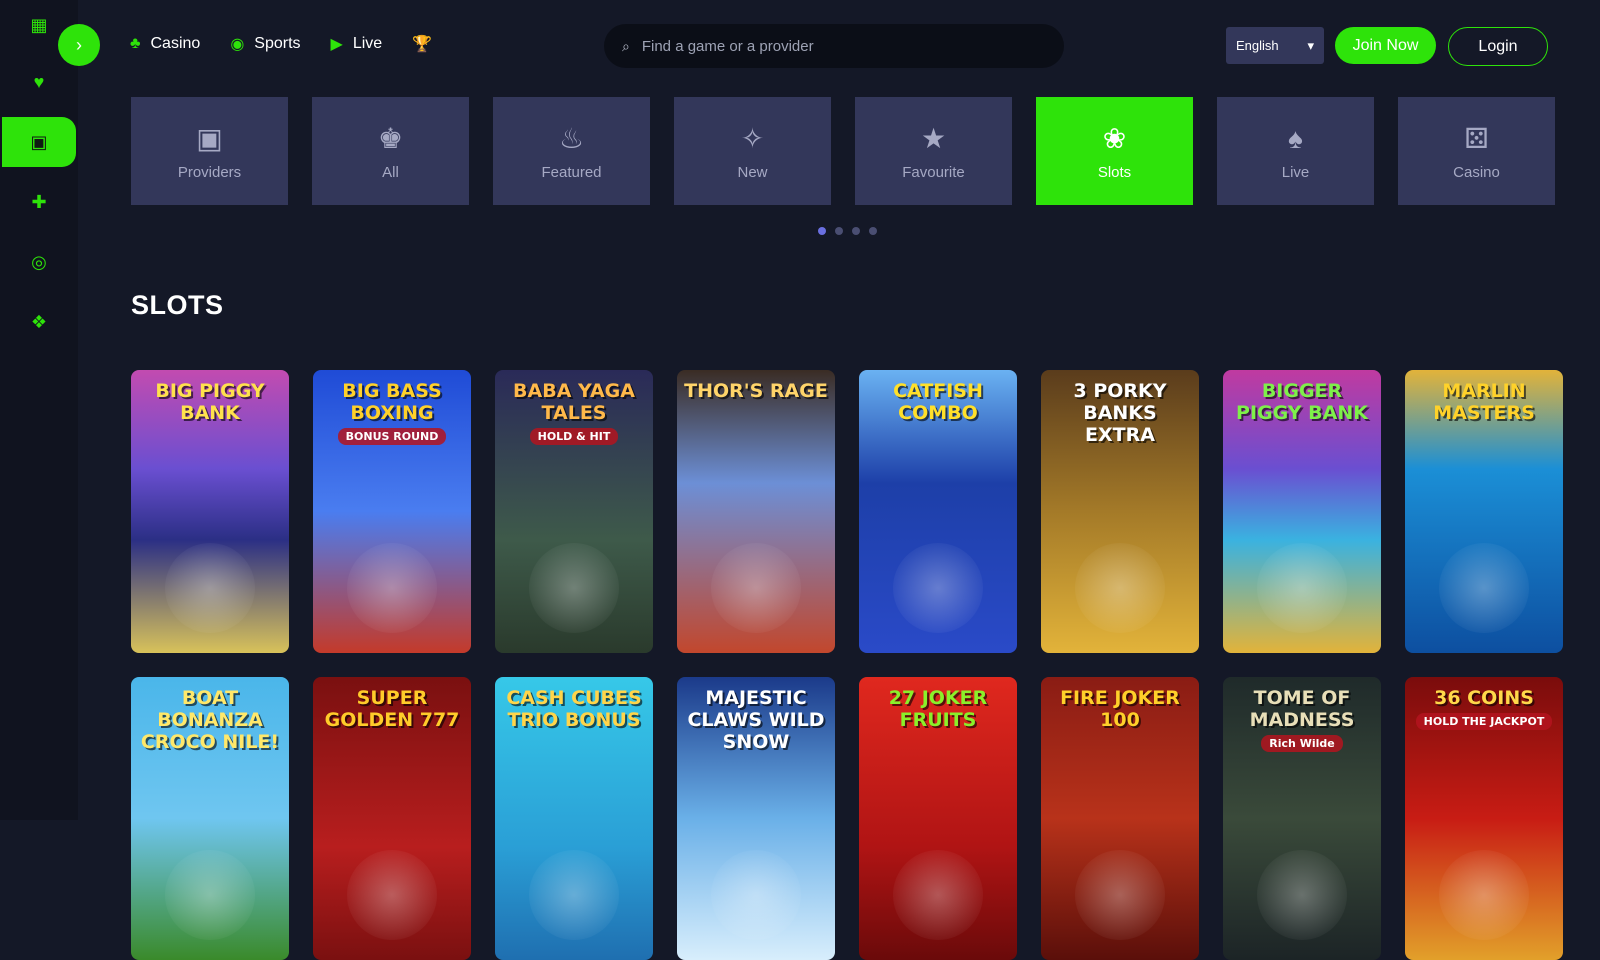  What do you see at coordinates (574, 436) in the screenshot?
I see `game-subtitle: HOLD & HIT` at bounding box center [574, 436].